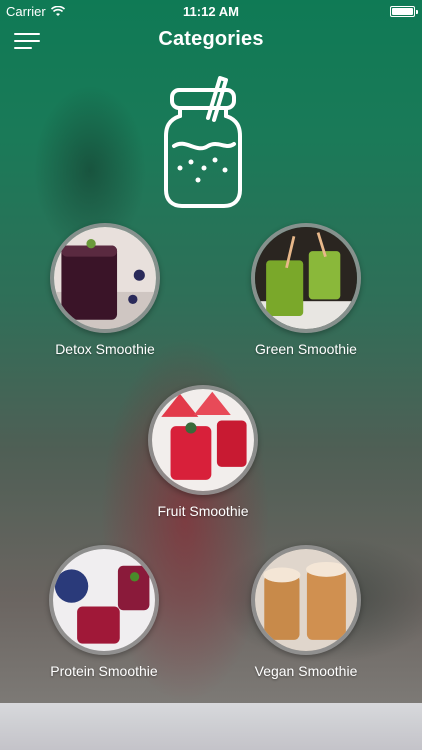 The image size is (422, 750). I want to click on status-bar: Carrier 11:12 AM, so click(211, 11).